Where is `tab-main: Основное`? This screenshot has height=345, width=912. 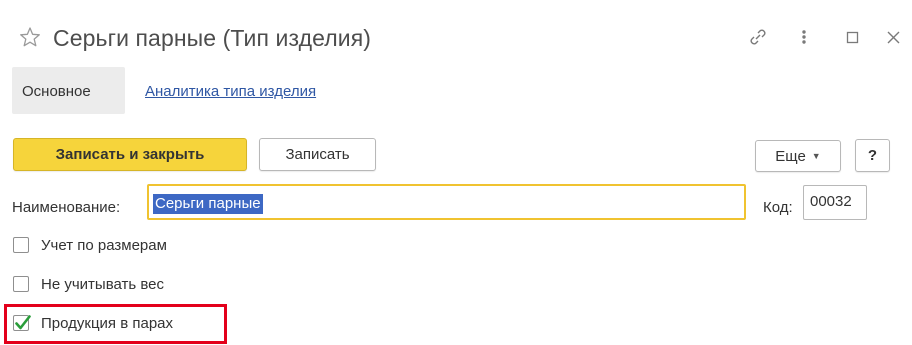 tab-main: Основное is located at coordinates (68, 90).